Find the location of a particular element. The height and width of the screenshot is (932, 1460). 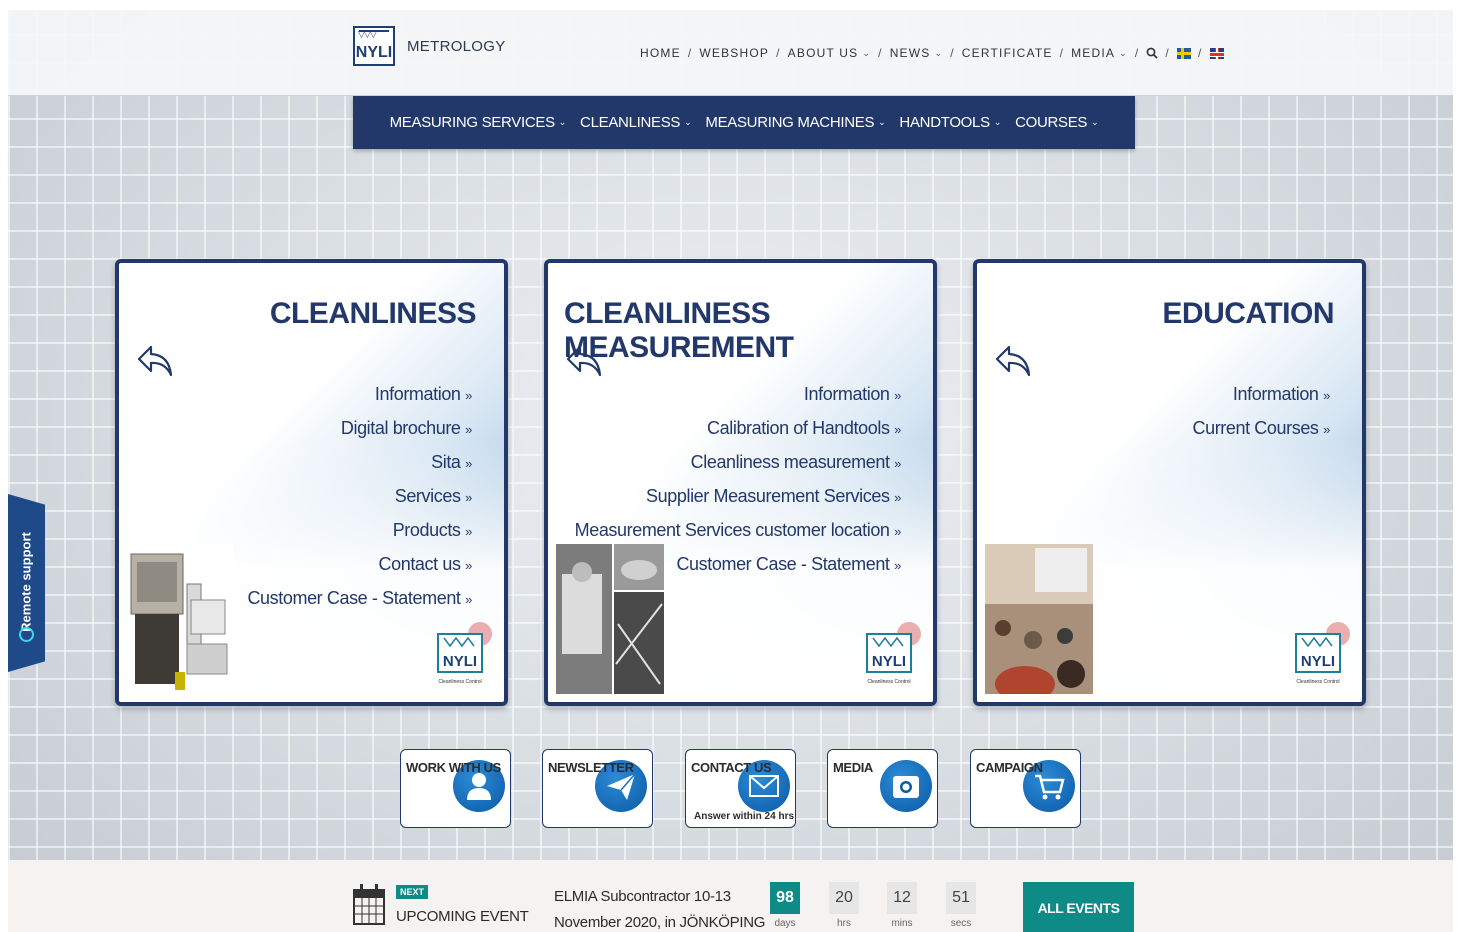

link-cleanliness-measurement: Cleanliness measurement » is located at coordinates (738, 463).